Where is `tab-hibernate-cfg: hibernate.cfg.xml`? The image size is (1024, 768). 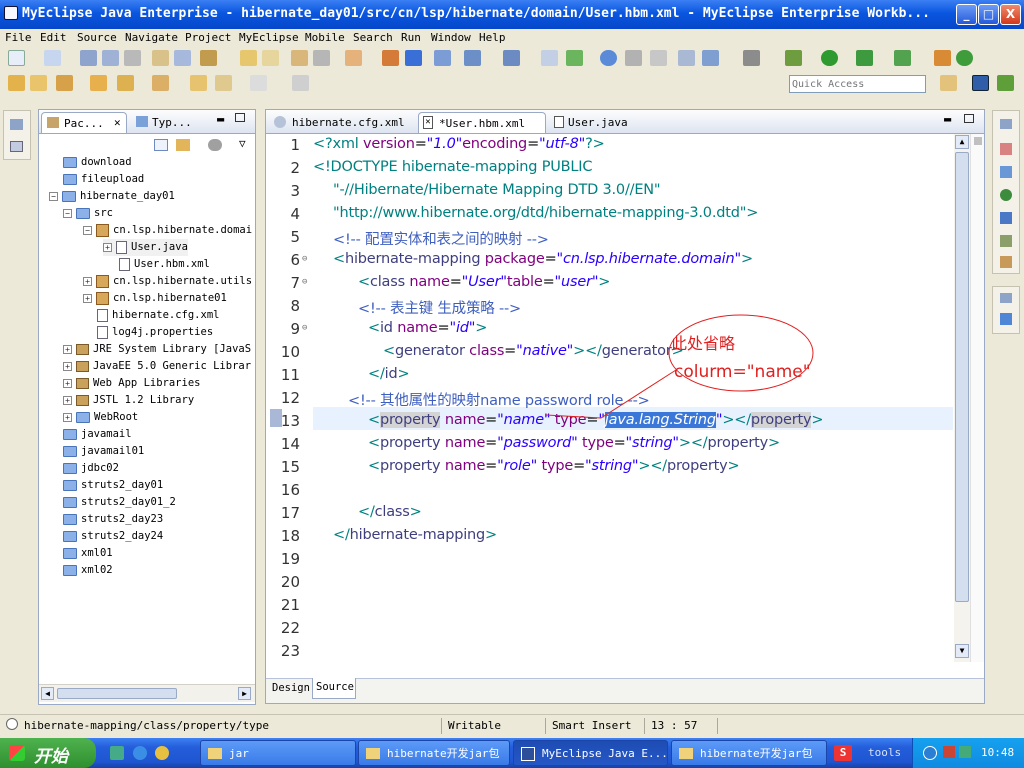 tab-hibernate-cfg: hibernate.cfg.xml is located at coordinates (342, 122).